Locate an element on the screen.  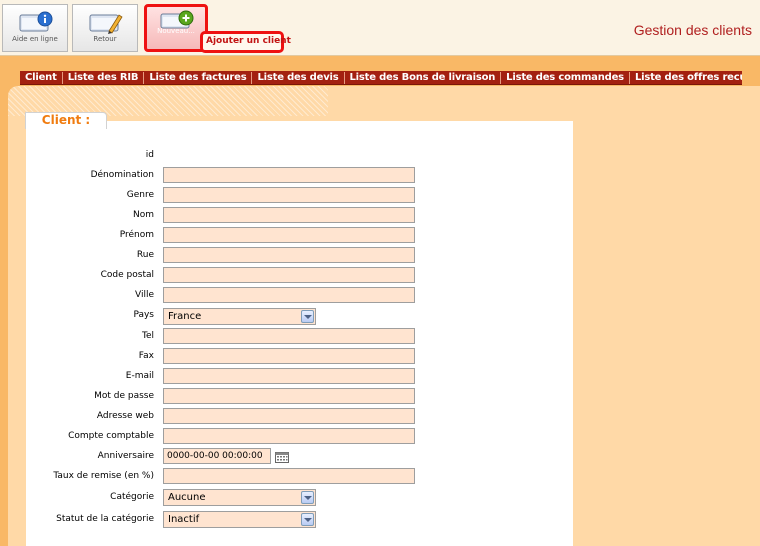
tab-recurring-offer-list: Liste des offres recurrentes is located at coordinates (686, 78).